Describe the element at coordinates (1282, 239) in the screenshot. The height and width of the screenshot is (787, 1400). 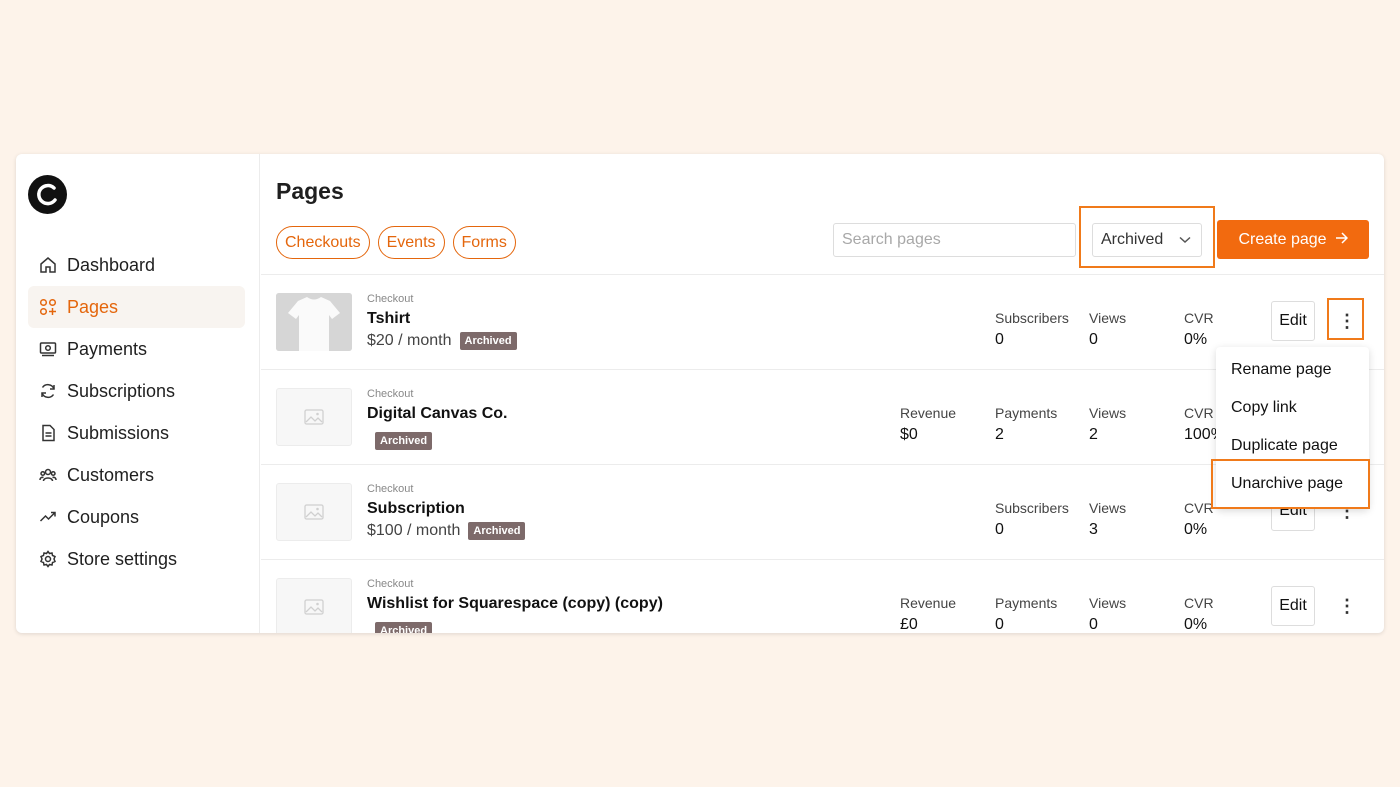
I see `create-page-label: Create page` at that location.